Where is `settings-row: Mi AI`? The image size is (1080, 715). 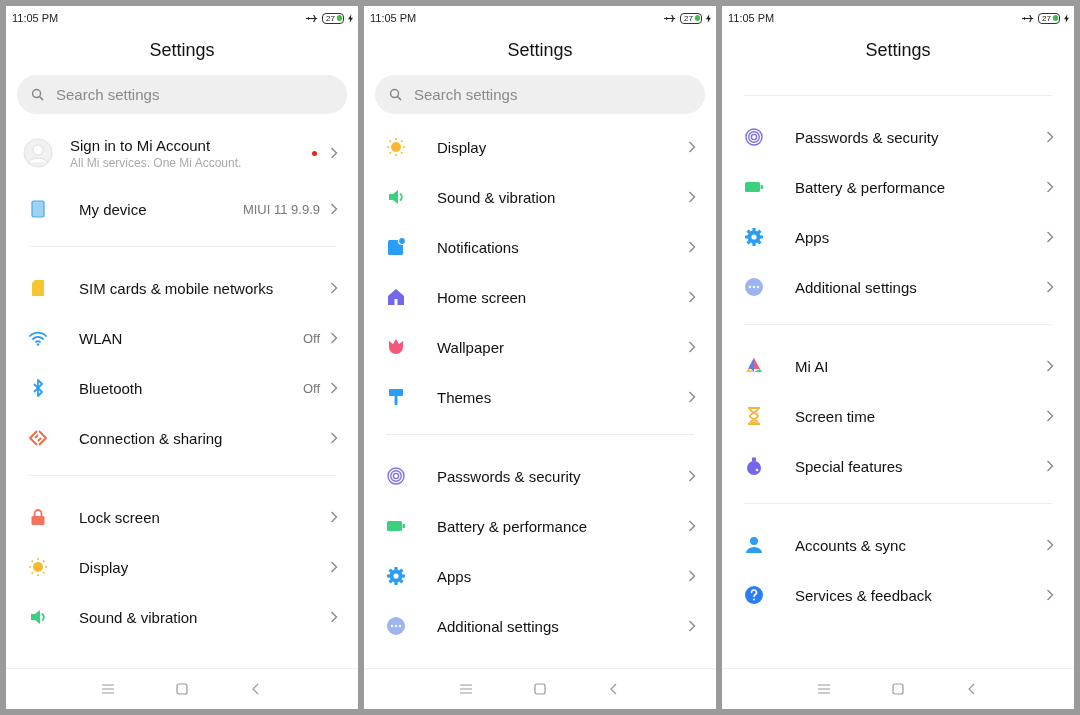
settings-row: Mi AI is located at coordinates (898, 366).